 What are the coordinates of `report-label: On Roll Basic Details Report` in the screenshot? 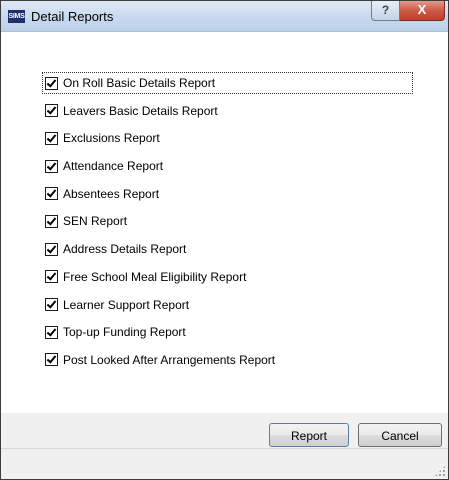 It's located at (139, 83).